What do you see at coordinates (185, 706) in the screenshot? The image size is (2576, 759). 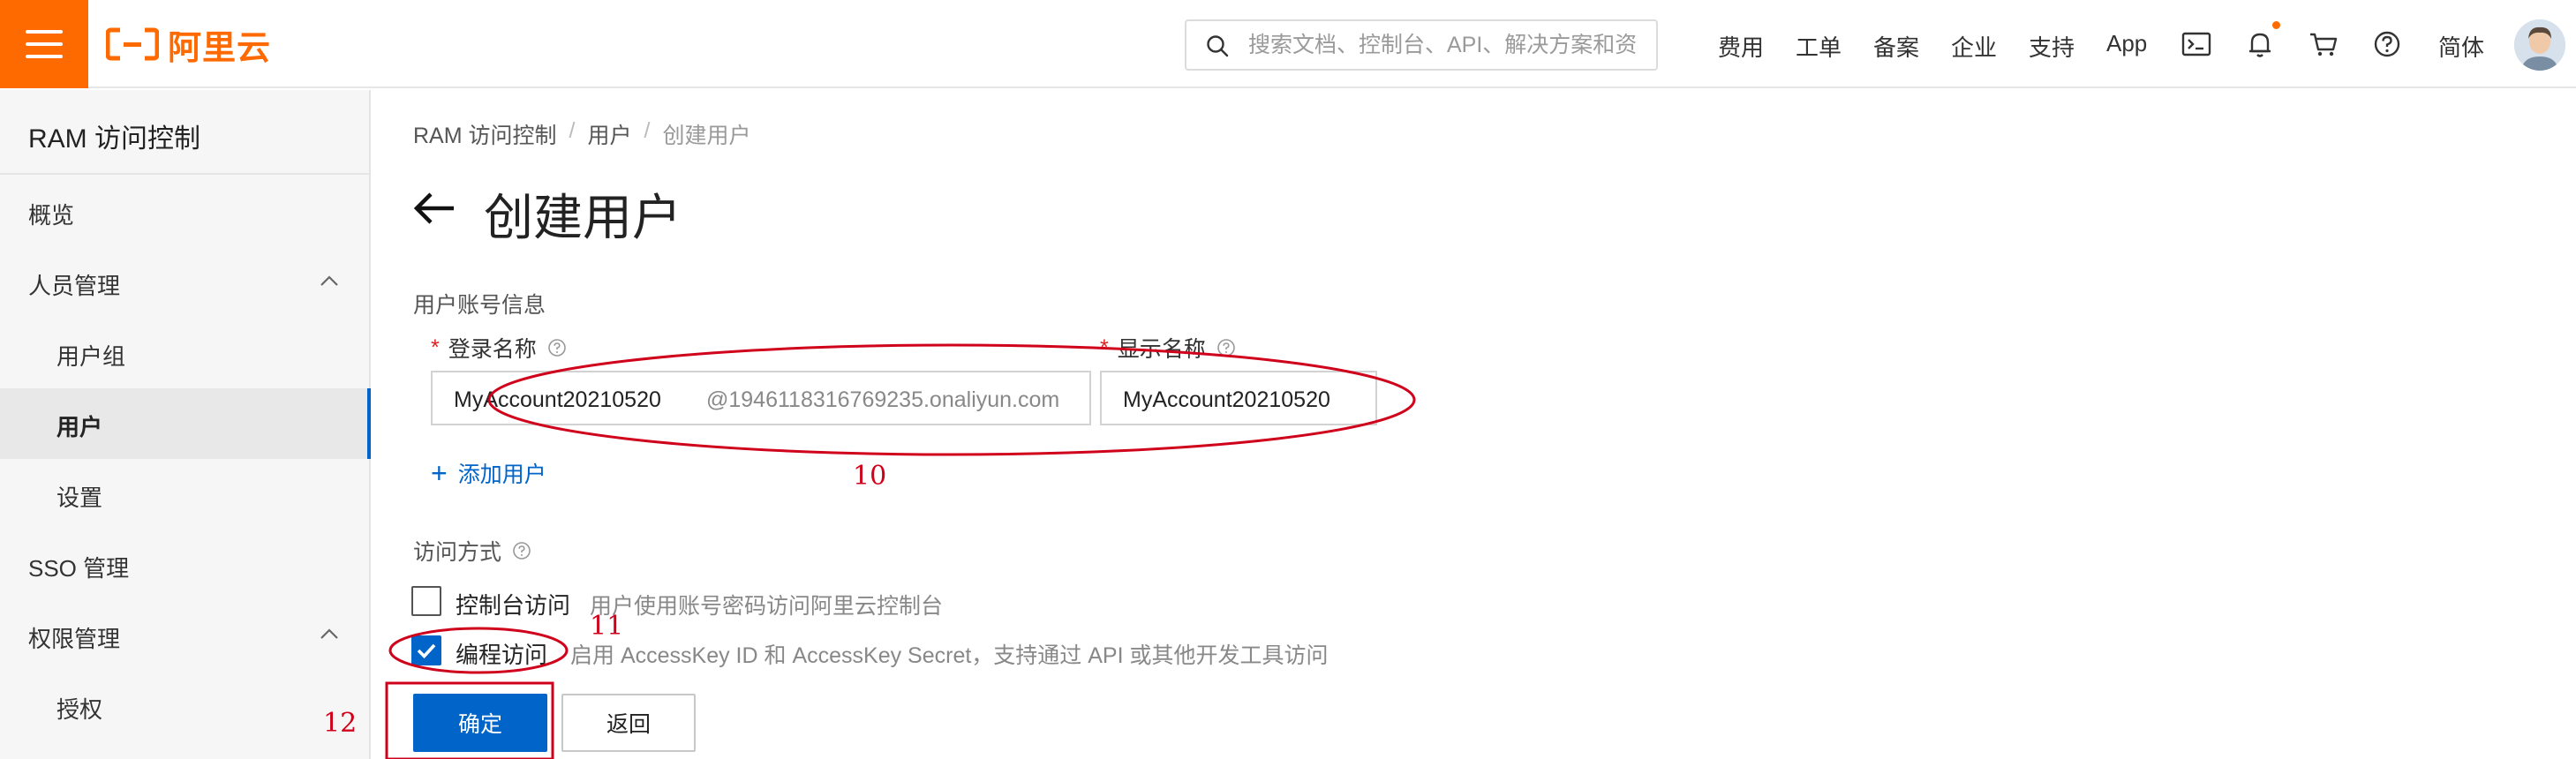 I see `sidebar-item-grants: 授权` at bounding box center [185, 706].